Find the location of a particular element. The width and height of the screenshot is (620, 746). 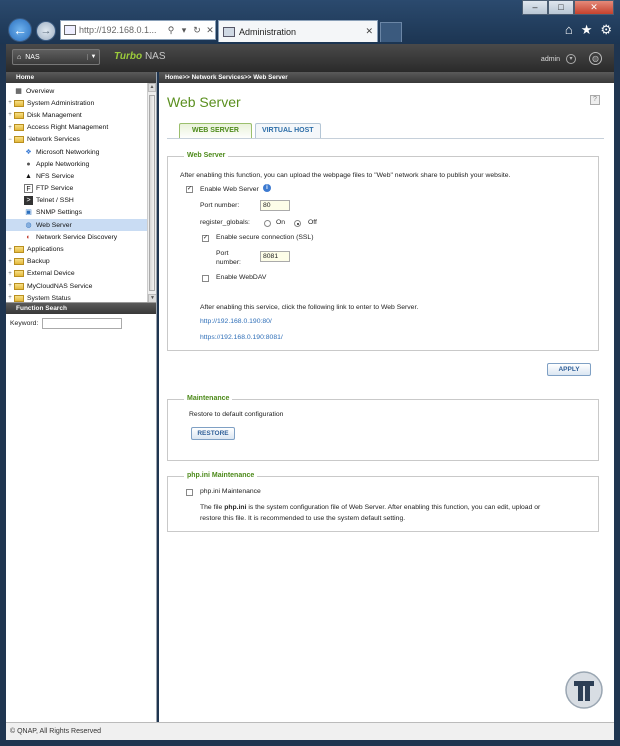

home-icon: ⌂ is located at coordinates (569, 30).